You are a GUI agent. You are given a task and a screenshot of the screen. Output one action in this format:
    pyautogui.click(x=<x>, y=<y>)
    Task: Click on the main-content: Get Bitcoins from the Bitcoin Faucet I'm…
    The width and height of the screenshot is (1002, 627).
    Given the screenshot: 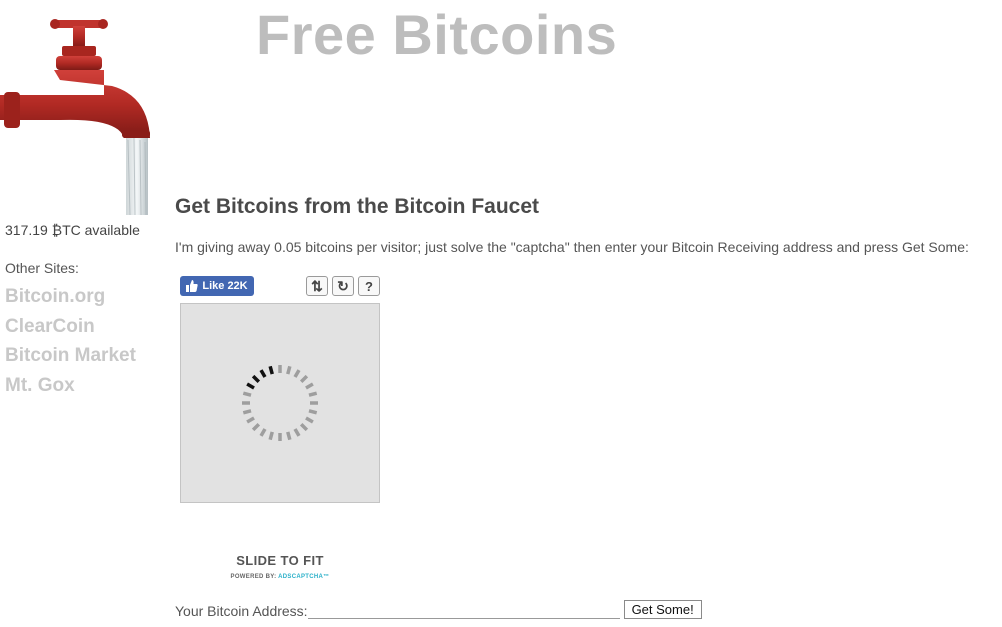 What is the action you would take?
    pyautogui.click(x=585, y=225)
    